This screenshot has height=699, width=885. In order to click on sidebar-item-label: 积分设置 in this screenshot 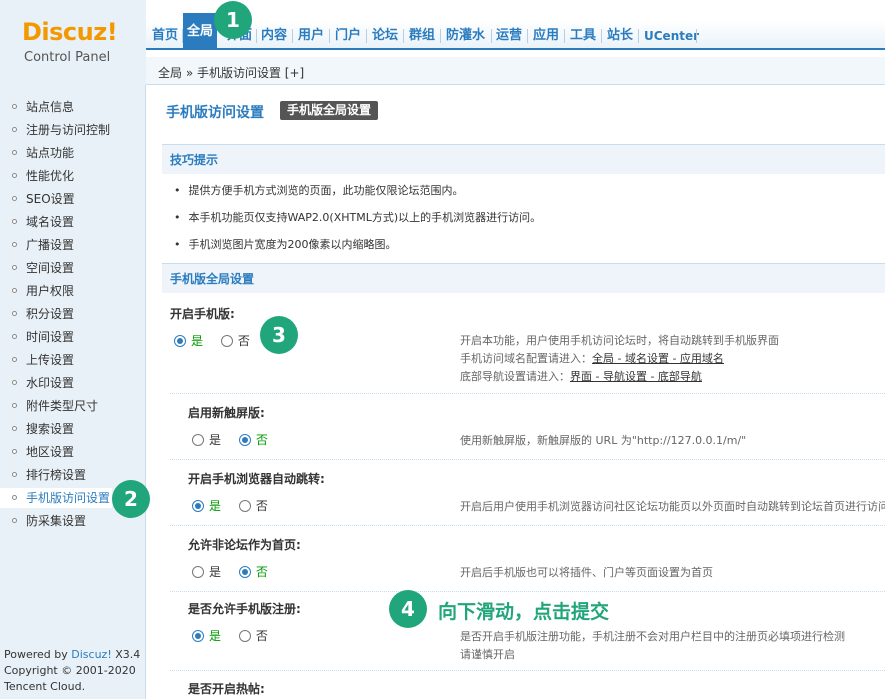, I will do `click(50, 314)`.